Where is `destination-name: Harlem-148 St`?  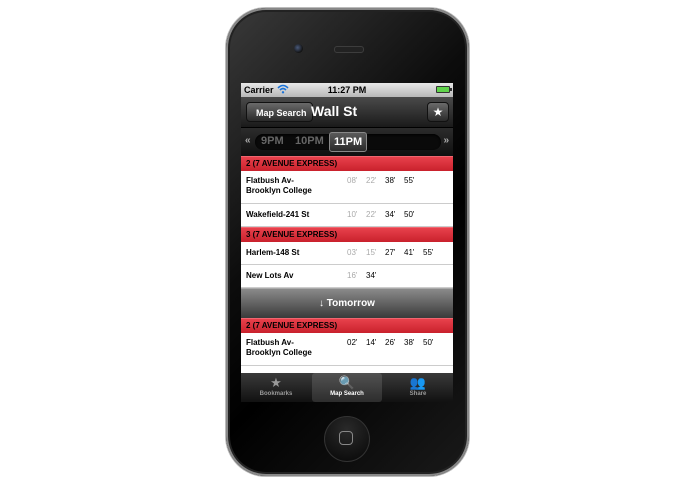
destination-name: Harlem-148 St is located at coordinates (273, 252).